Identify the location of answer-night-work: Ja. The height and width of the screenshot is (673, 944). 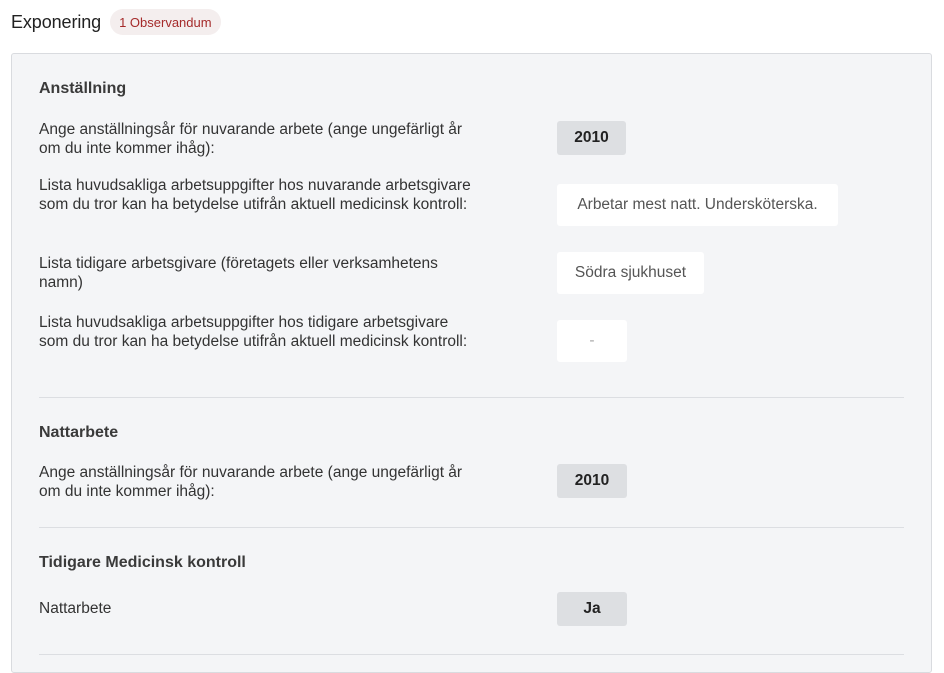
(592, 609).